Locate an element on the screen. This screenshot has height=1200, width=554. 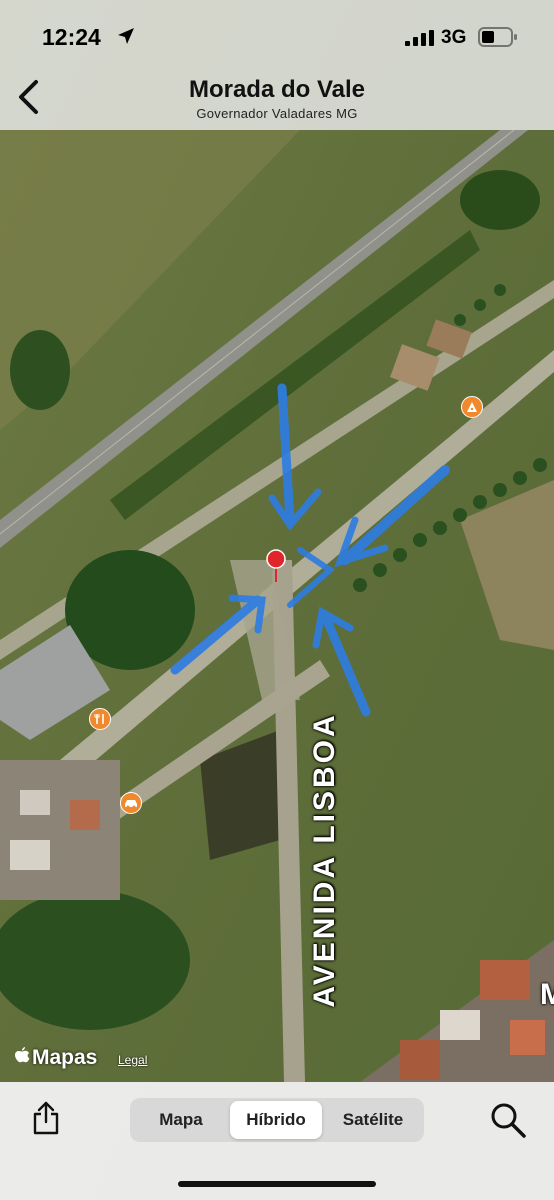
page-title: Morada do Vale is located at coordinates (277, 89).